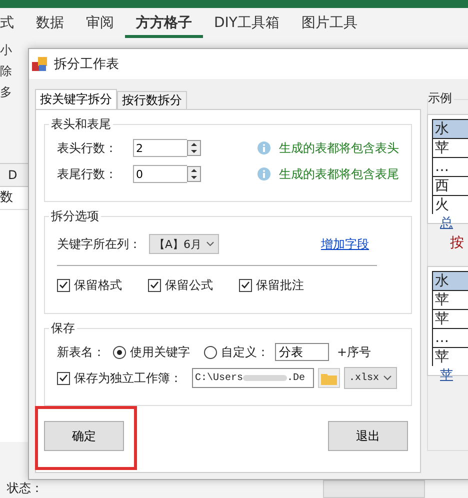  What do you see at coordinates (63, 328) in the screenshot?
I see `group-title: 保存` at bounding box center [63, 328].